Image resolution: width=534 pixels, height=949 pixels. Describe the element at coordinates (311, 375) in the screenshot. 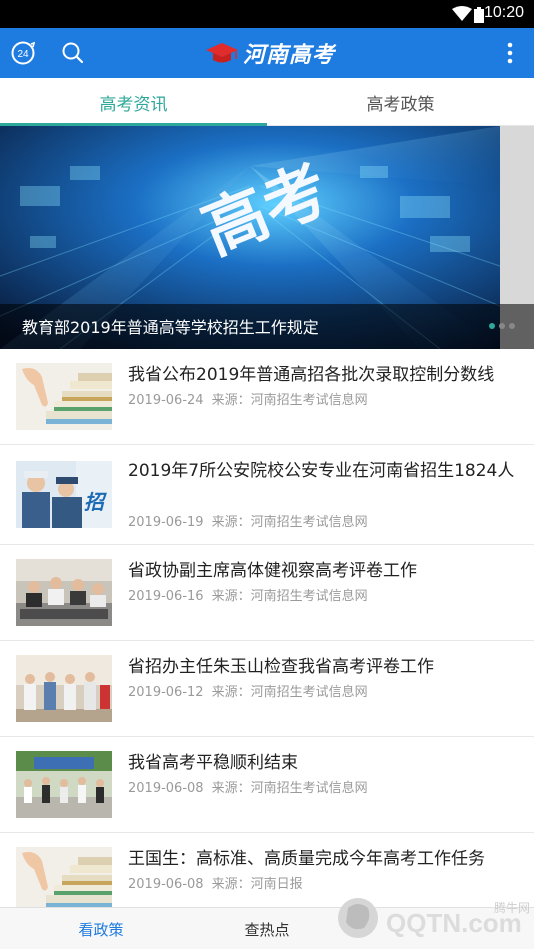

I see `news-title: 我省公布2019年普通高招各批次录取控制分数线` at that location.